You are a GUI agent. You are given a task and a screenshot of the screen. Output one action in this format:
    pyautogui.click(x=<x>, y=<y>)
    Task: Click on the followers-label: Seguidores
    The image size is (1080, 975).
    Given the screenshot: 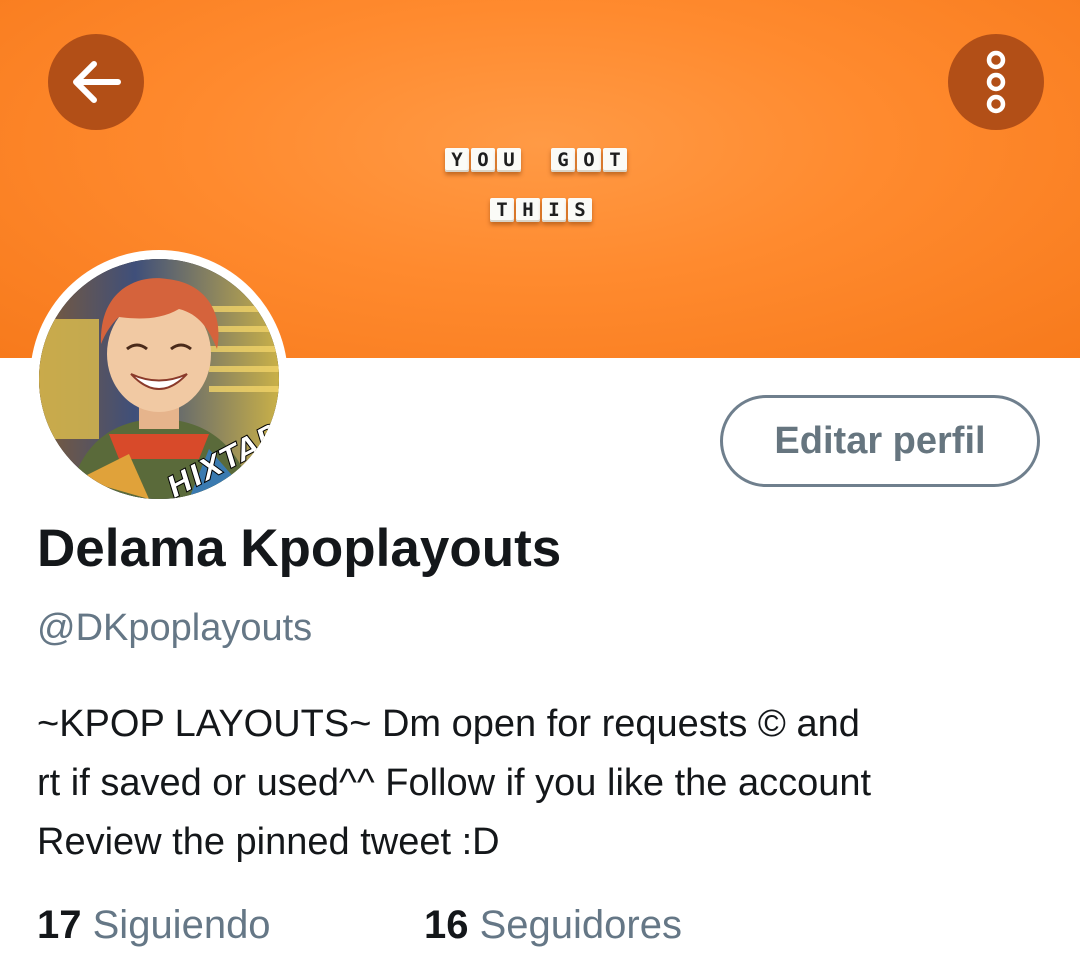 What is the action you would take?
    pyautogui.click(x=580, y=925)
    